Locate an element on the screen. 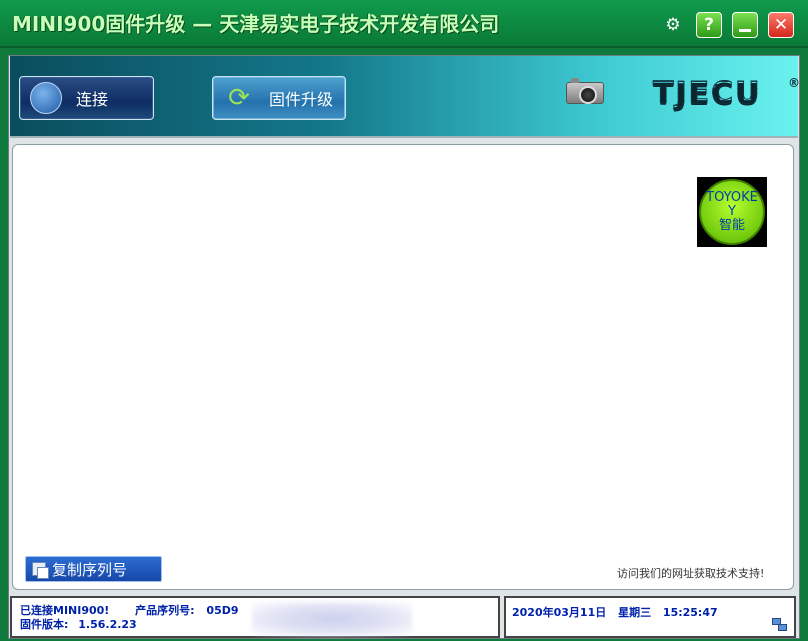 The image size is (808, 641). status-weekday: 星期三 is located at coordinates (635, 612).